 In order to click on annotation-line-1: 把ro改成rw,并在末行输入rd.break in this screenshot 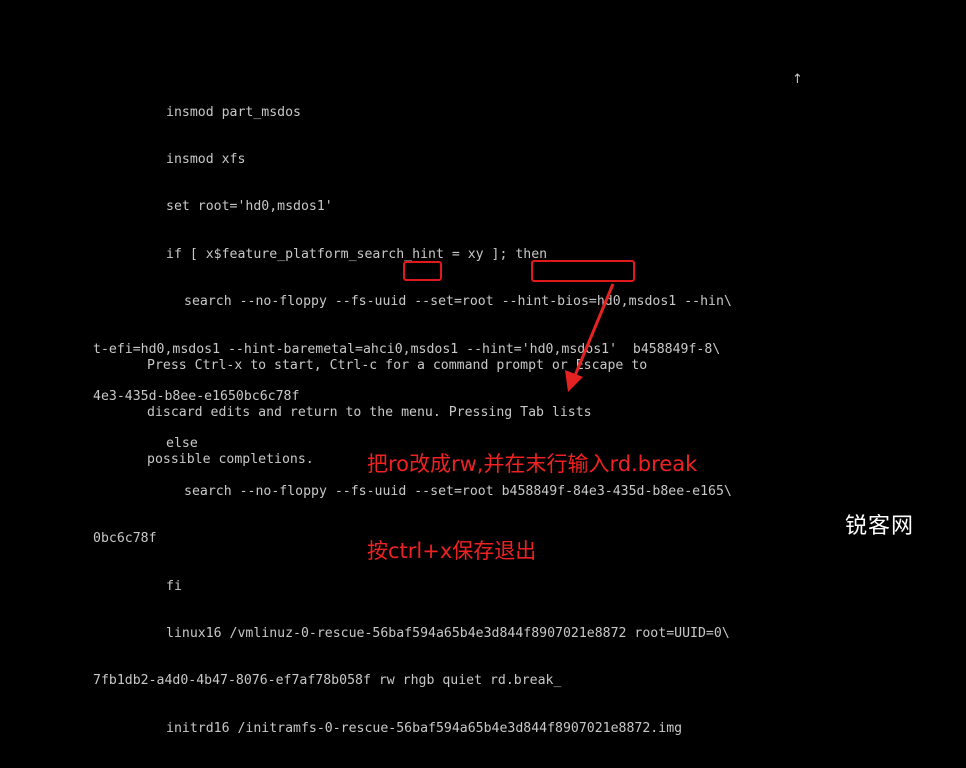, I will do `click(532, 464)`.